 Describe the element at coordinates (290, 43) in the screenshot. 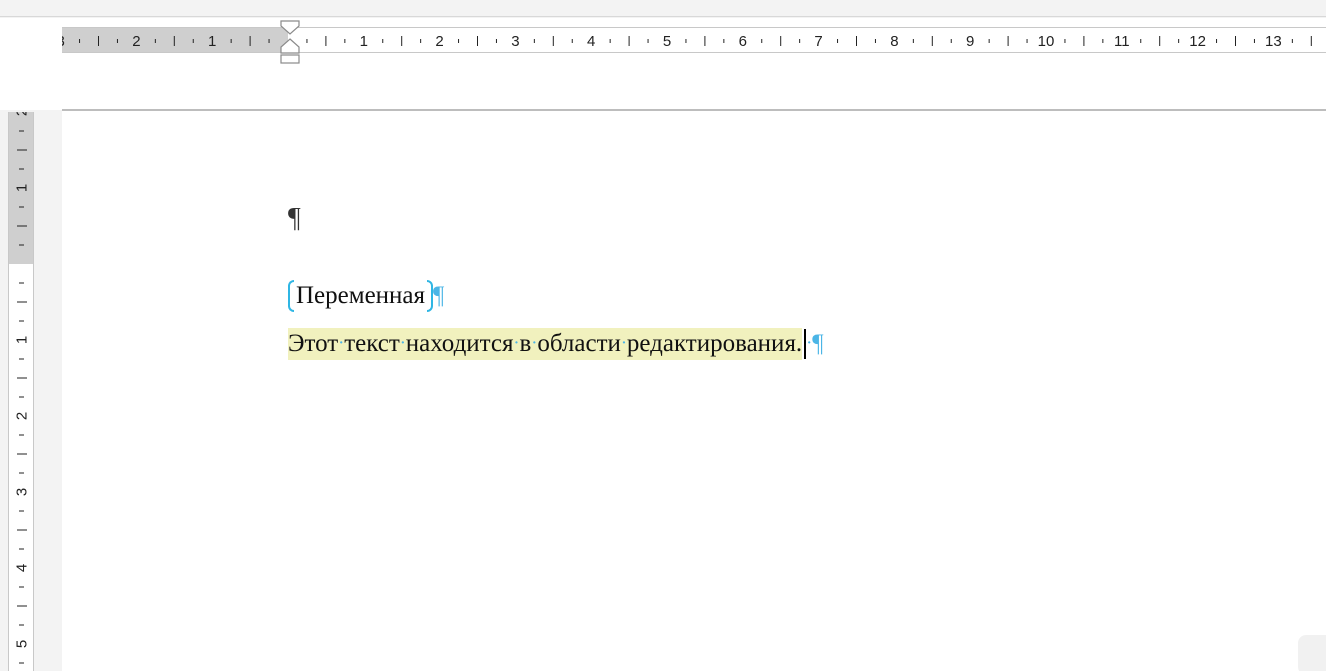

I see `indent-marker-icon` at that location.